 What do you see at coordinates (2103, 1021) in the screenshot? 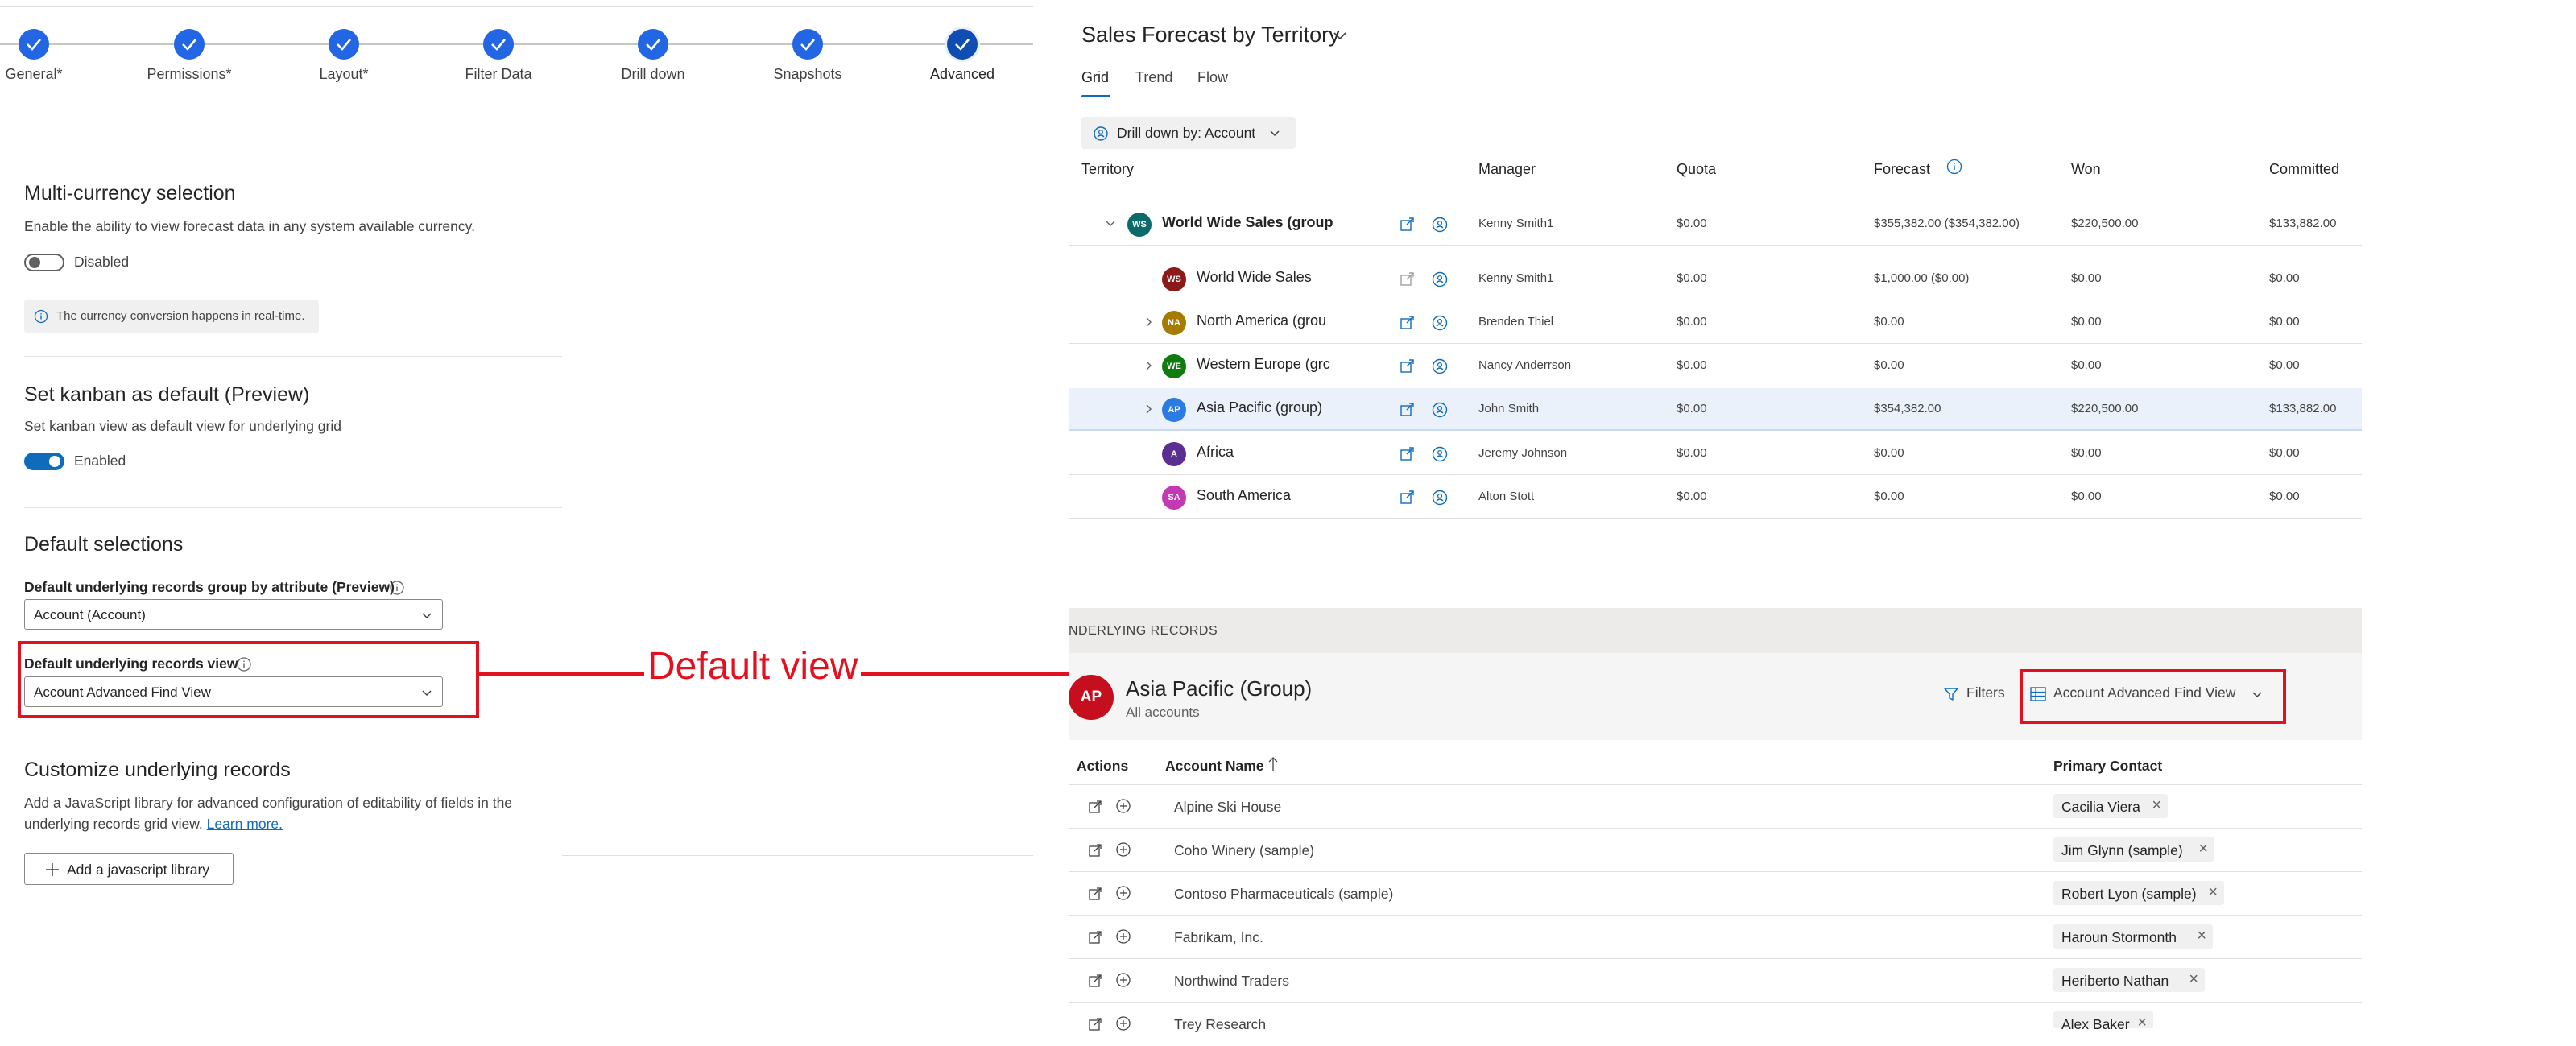
I see `contact-chip: Alex Baker ×` at bounding box center [2103, 1021].